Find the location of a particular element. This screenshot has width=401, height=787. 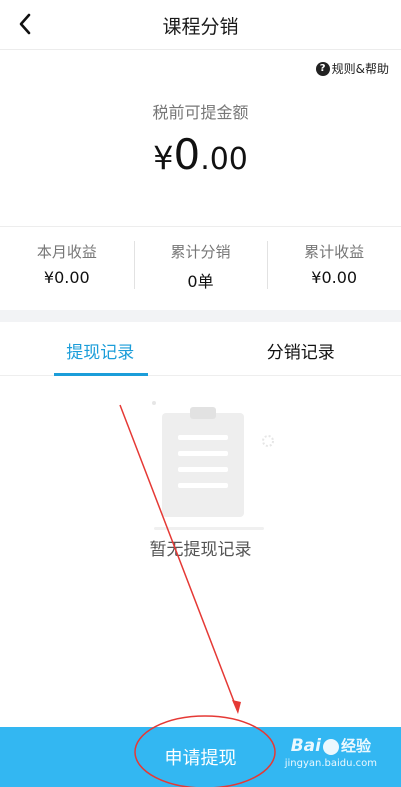

tab-withdraw-records: 提现记录 is located at coordinates (100, 349).